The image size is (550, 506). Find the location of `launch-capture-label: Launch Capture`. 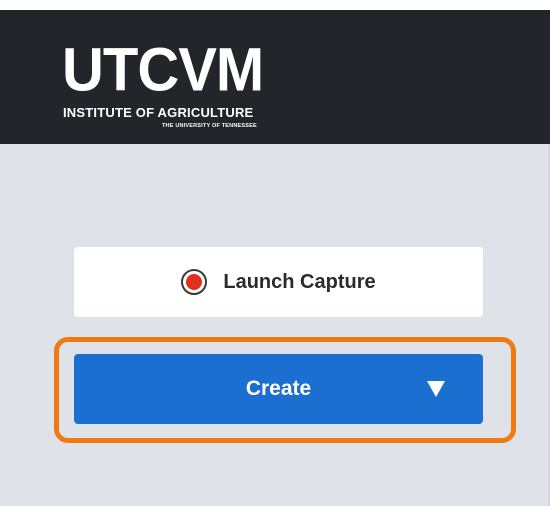

launch-capture-label: Launch Capture is located at coordinates (299, 281).